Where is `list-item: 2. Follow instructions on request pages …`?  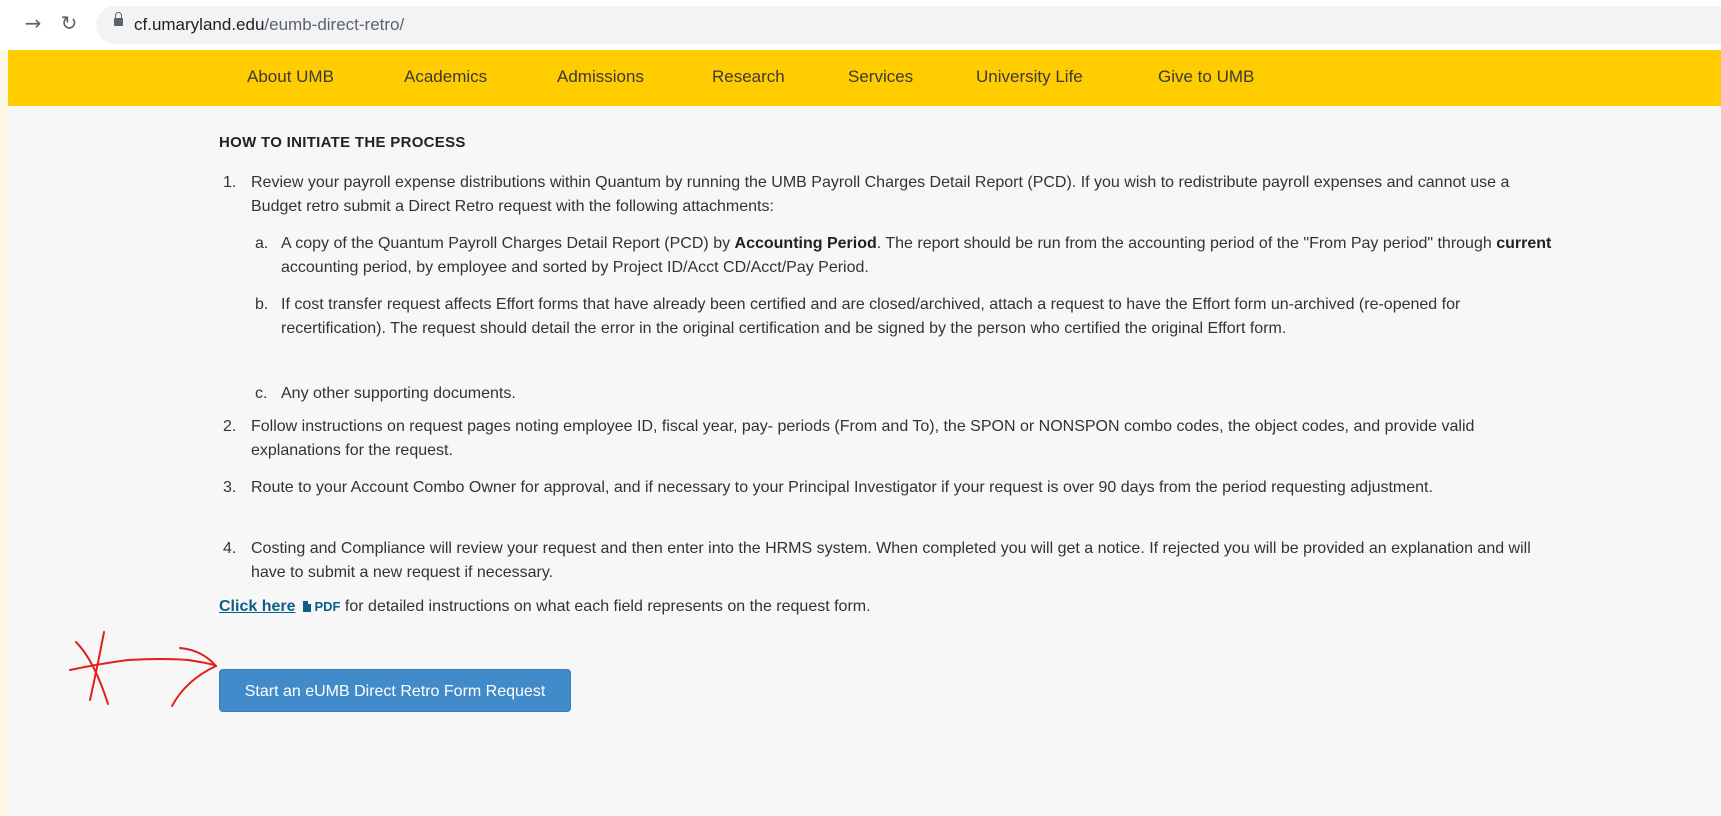
list-item: 2. Follow instructions on request pages … is located at coordinates (891, 439).